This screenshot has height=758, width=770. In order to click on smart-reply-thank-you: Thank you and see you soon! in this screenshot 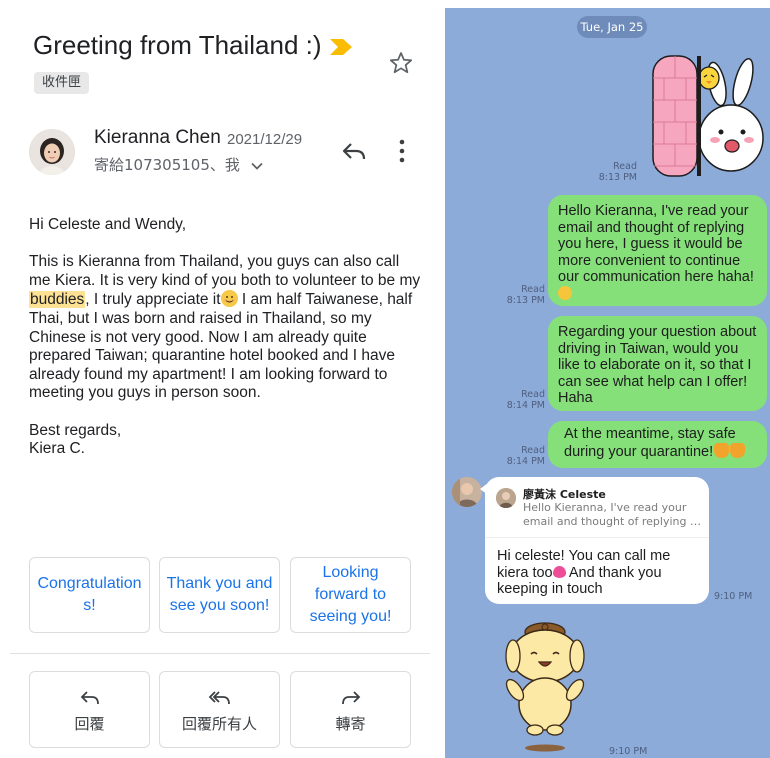, I will do `click(219, 595)`.